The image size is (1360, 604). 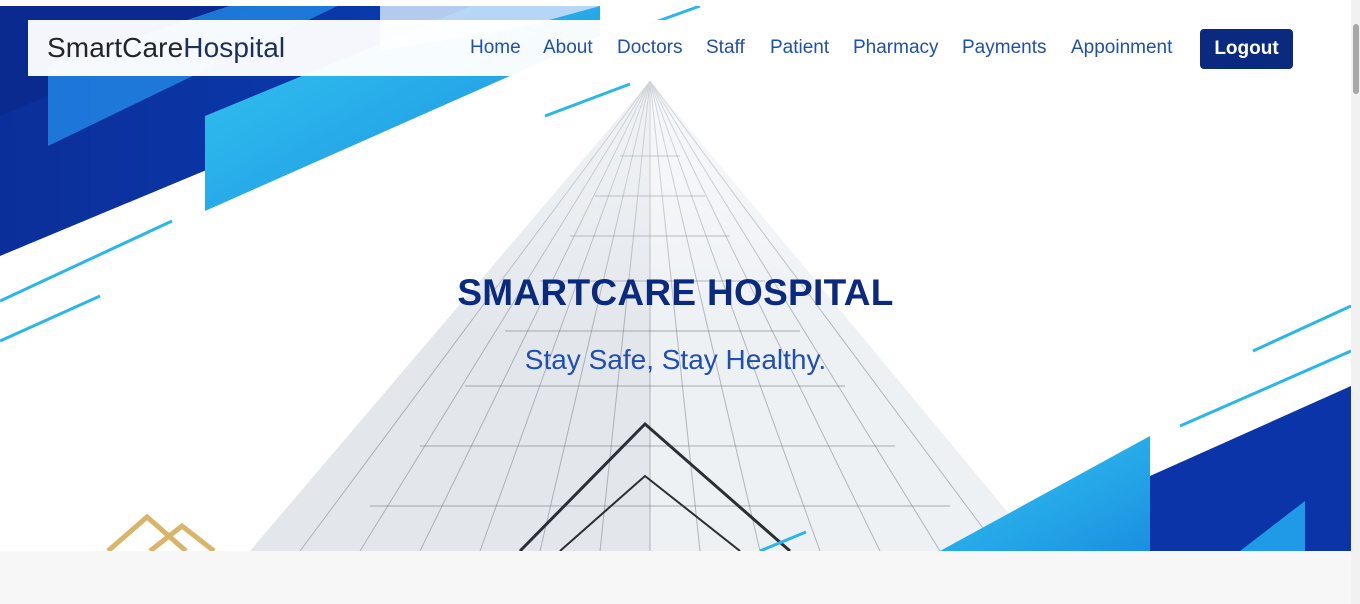 I want to click on nav-home-link: Home, so click(x=495, y=48).